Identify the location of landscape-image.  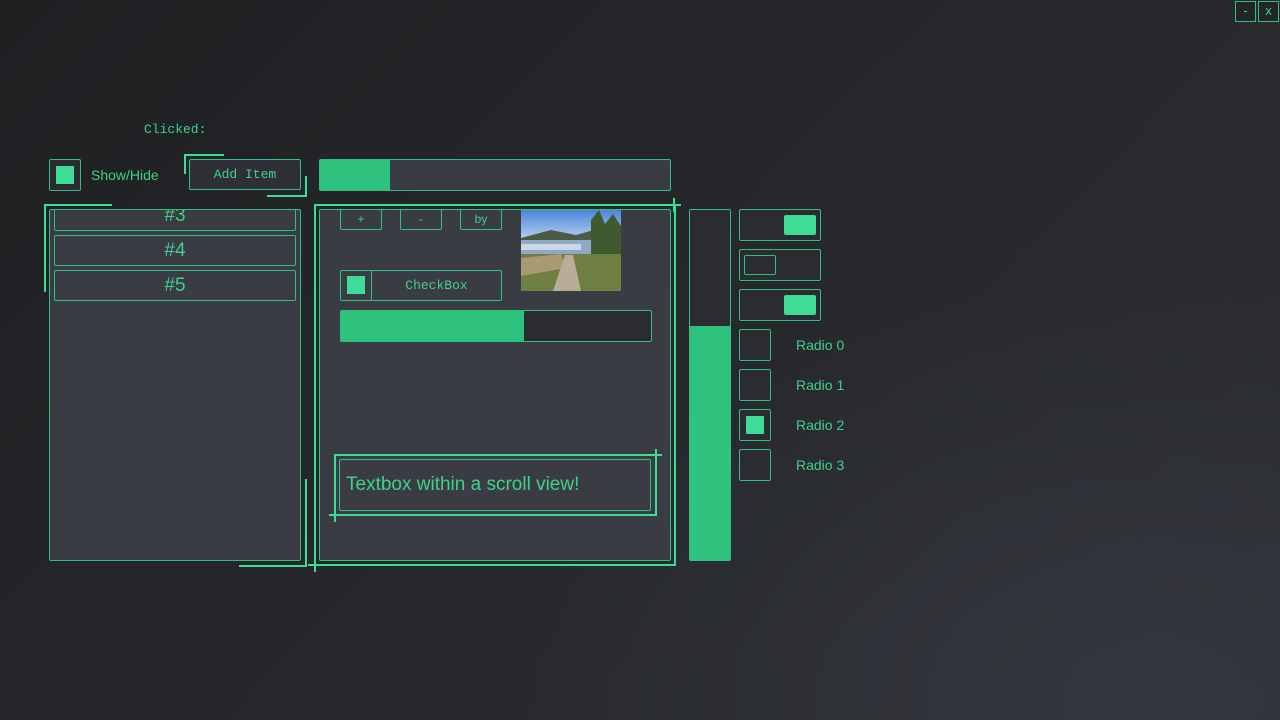
(571, 250).